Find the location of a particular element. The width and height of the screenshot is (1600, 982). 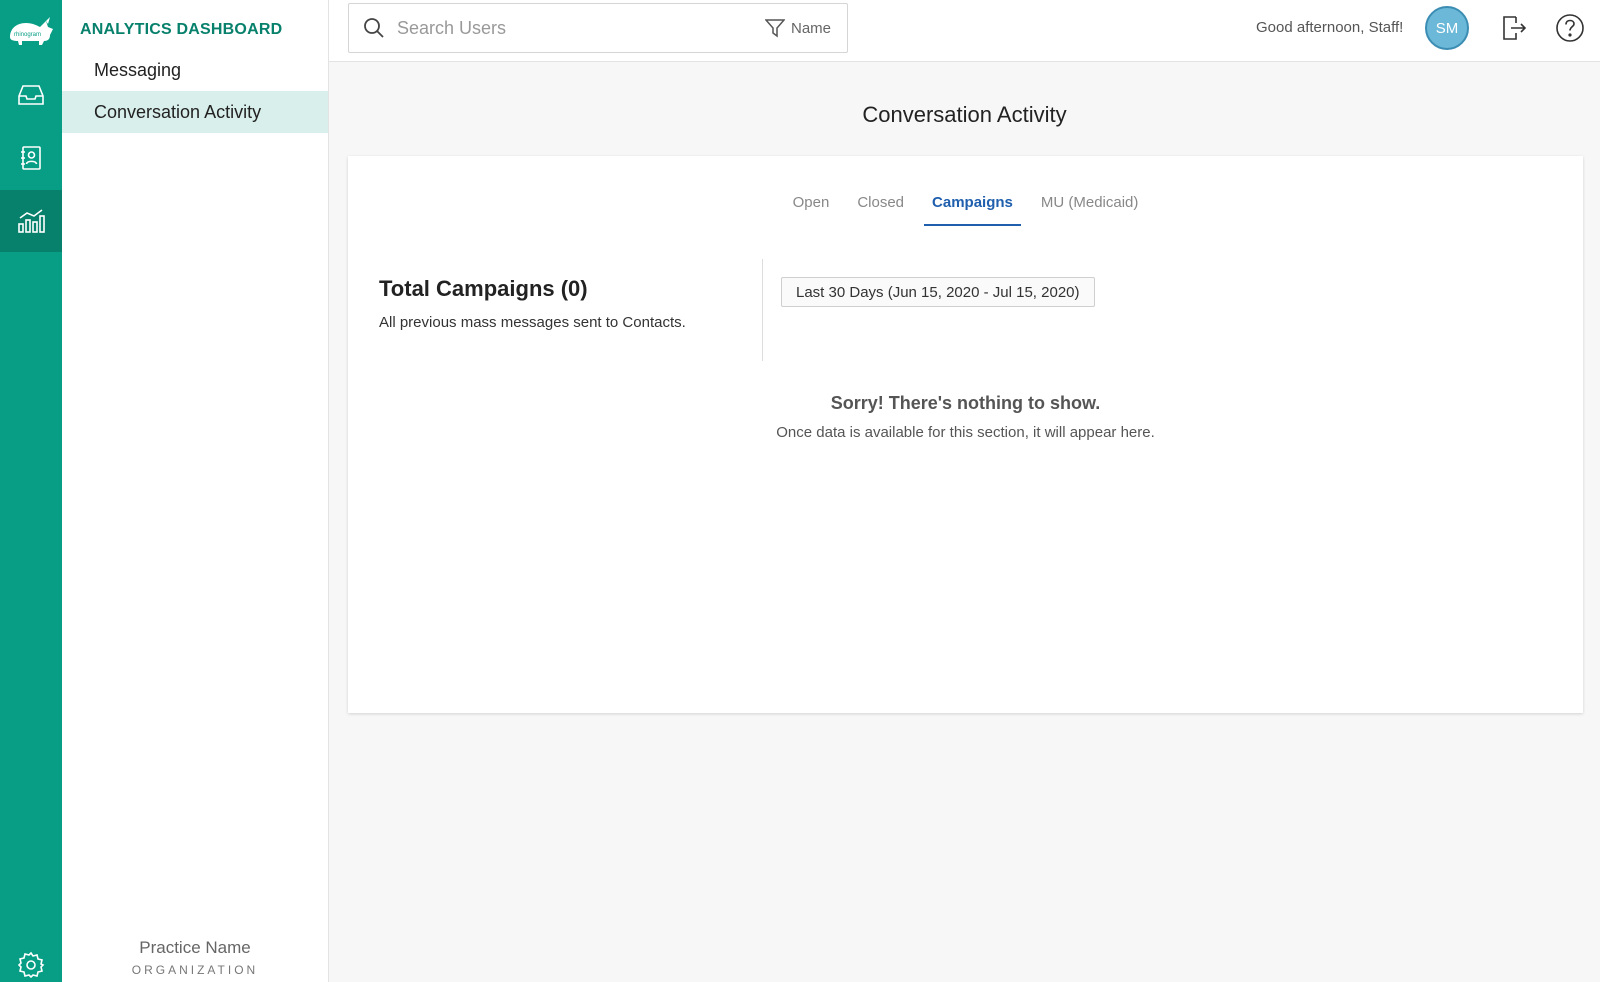

top-header: Name Good afternoon, Staff! SM is located at coordinates (964, 31).